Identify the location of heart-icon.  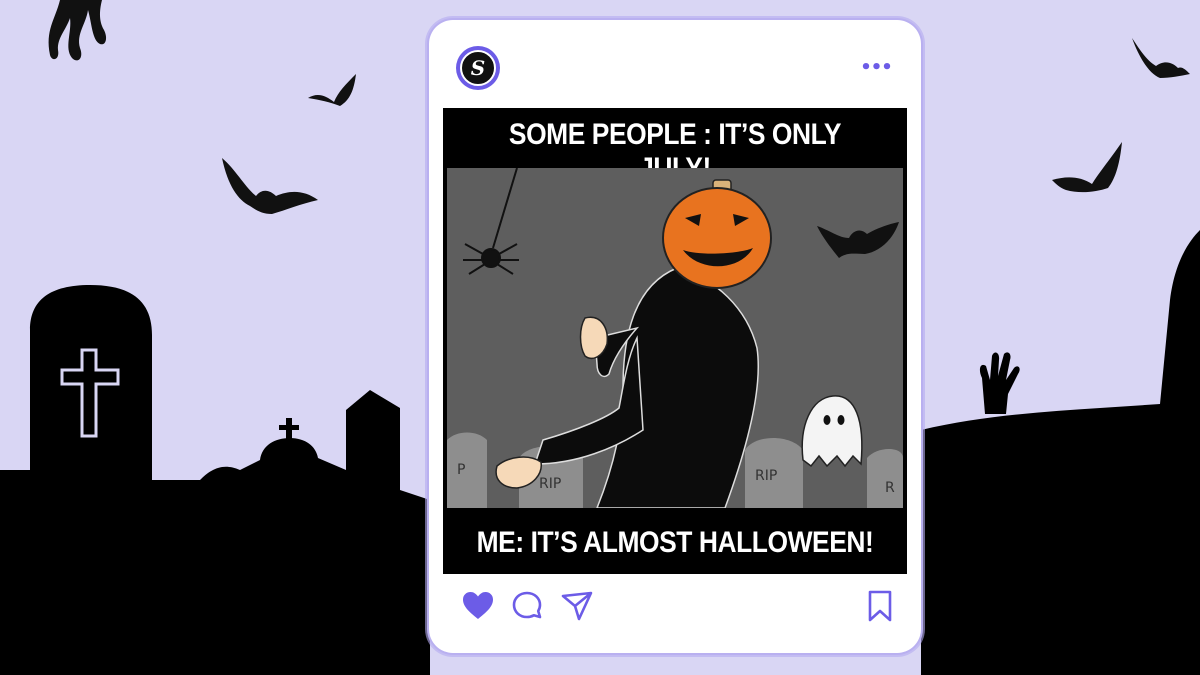
(478, 606).